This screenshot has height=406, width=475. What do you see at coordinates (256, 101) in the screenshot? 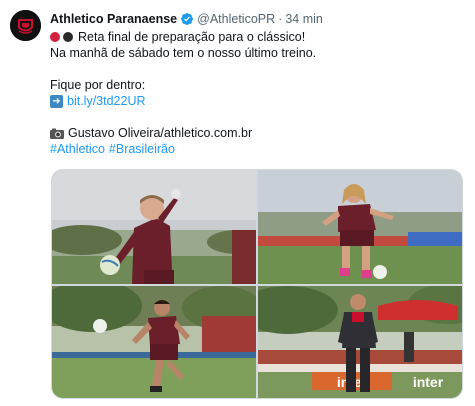
I see `text-link-line: ➜ bit.ly/3td22UR` at bounding box center [256, 101].